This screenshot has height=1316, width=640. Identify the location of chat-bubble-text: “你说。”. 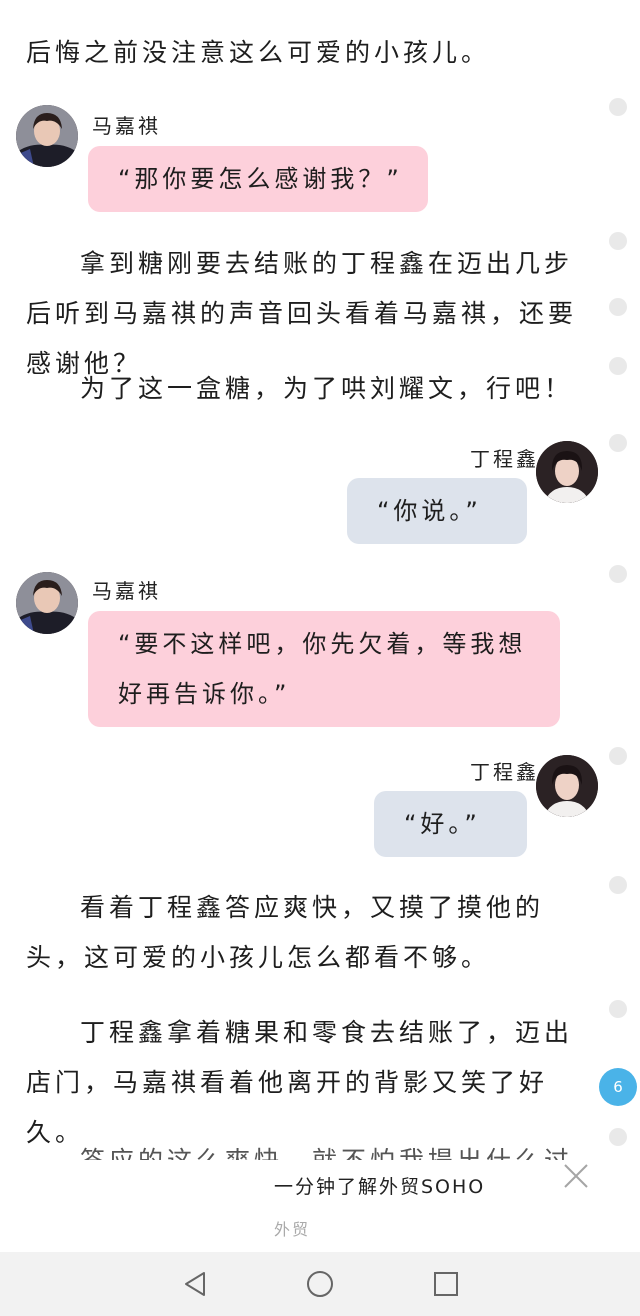
(429, 511).